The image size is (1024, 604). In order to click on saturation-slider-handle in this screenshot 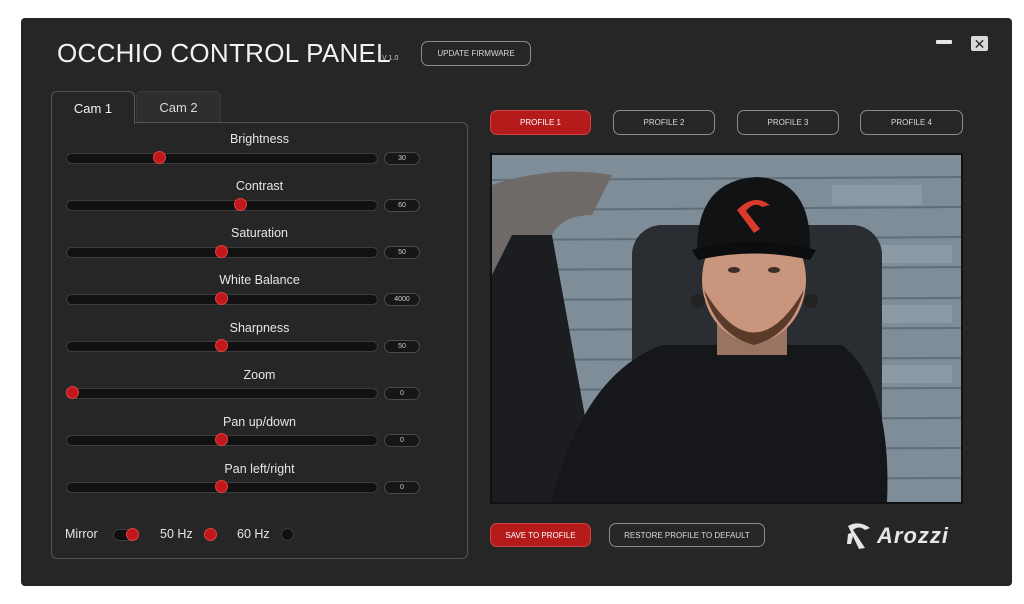, I will do `click(221, 251)`.